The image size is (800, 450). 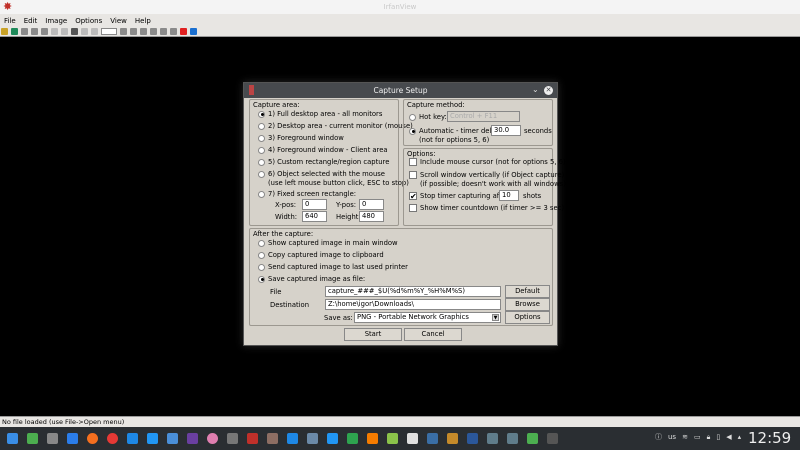 What do you see at coordinates (658, 437) in the screenshot?
I see `info-icon: ⓘ` at bounding box center [658, 437].